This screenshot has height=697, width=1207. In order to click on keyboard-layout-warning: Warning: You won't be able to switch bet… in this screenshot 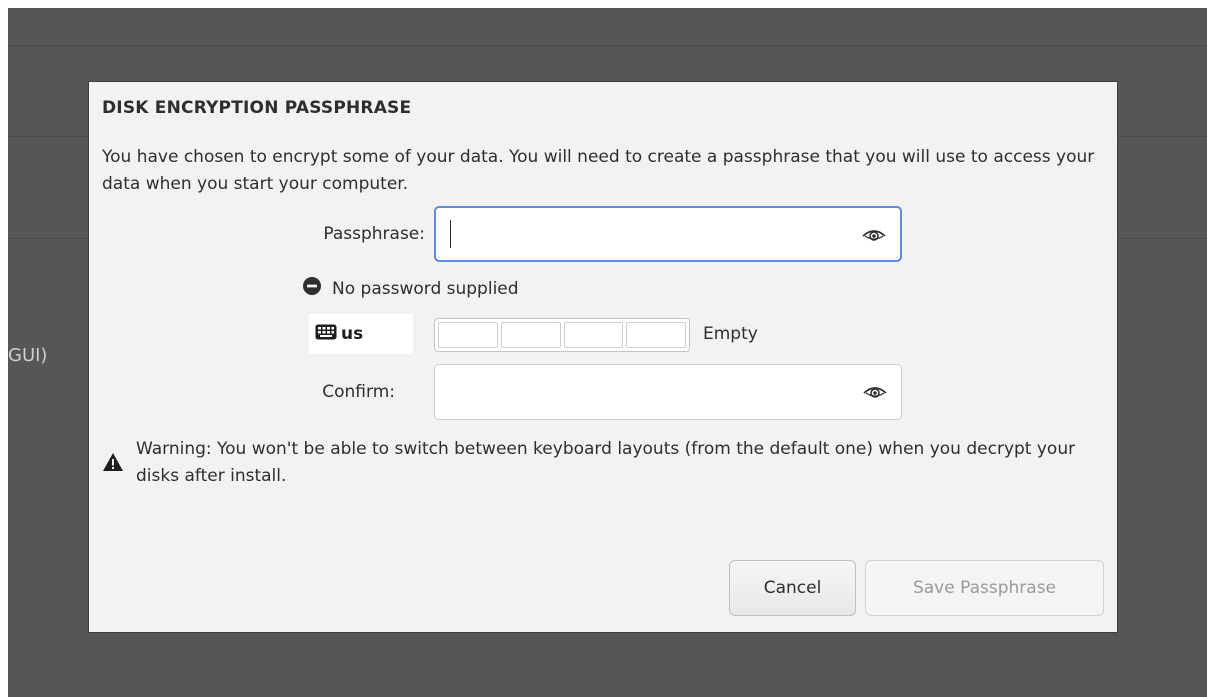, I will do `click(602, 463)`.